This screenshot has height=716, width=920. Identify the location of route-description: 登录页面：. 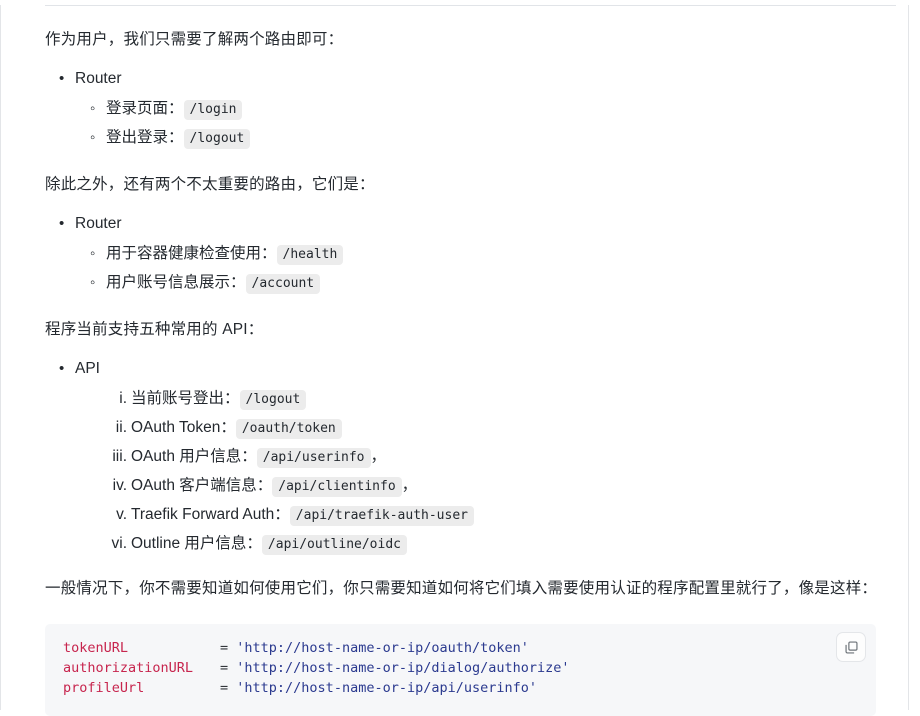
(145, 108).